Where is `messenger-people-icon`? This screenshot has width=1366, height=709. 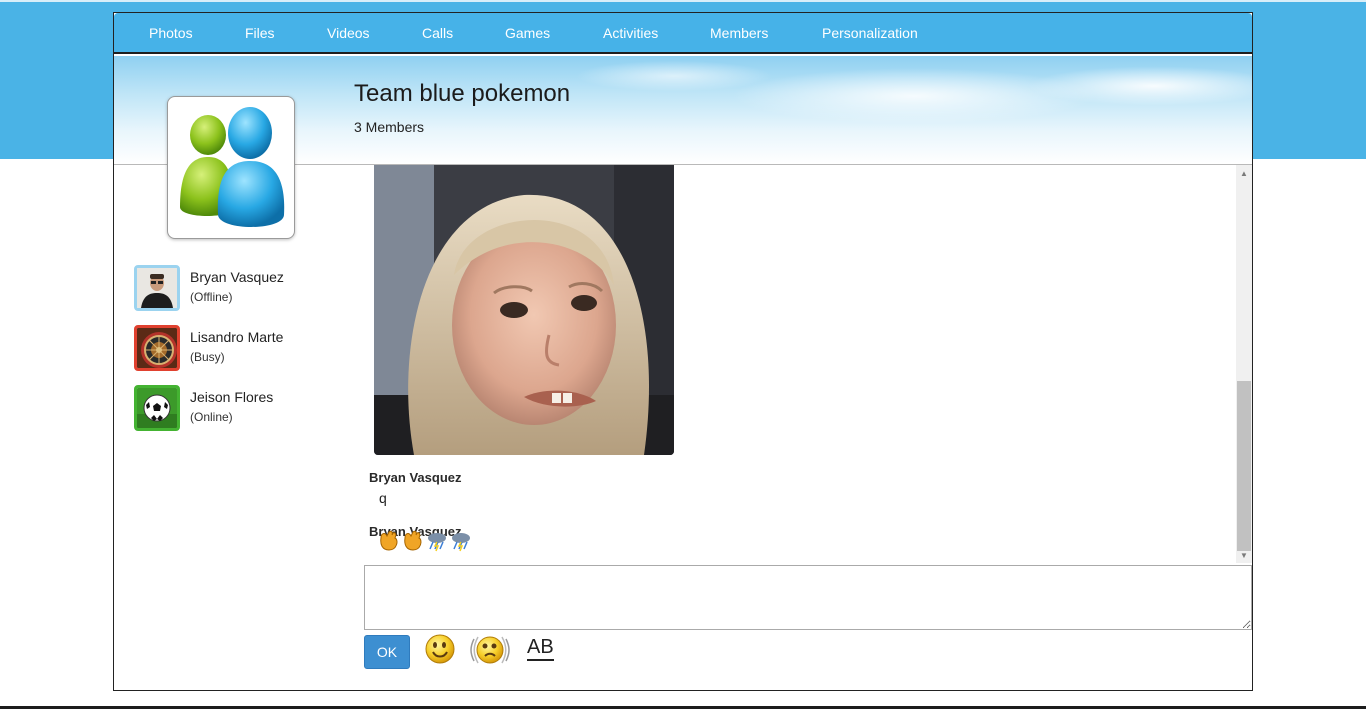 messenger-people-icon is located at coordinates (232, 167).